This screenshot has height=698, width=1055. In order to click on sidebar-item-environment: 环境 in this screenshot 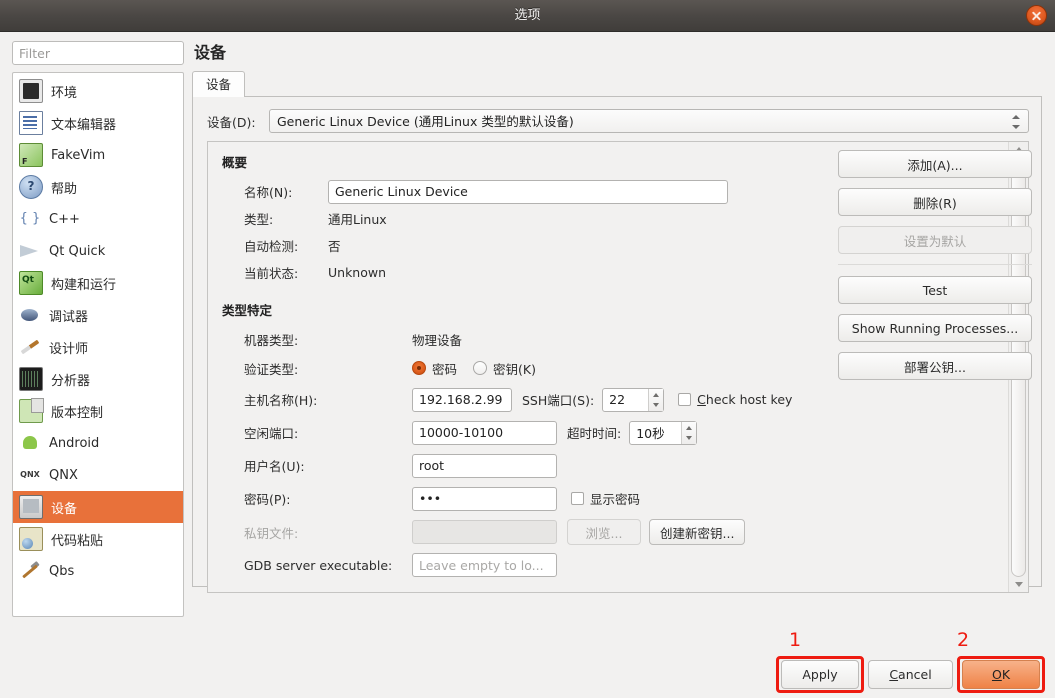, I will do `click(98, 91)`.